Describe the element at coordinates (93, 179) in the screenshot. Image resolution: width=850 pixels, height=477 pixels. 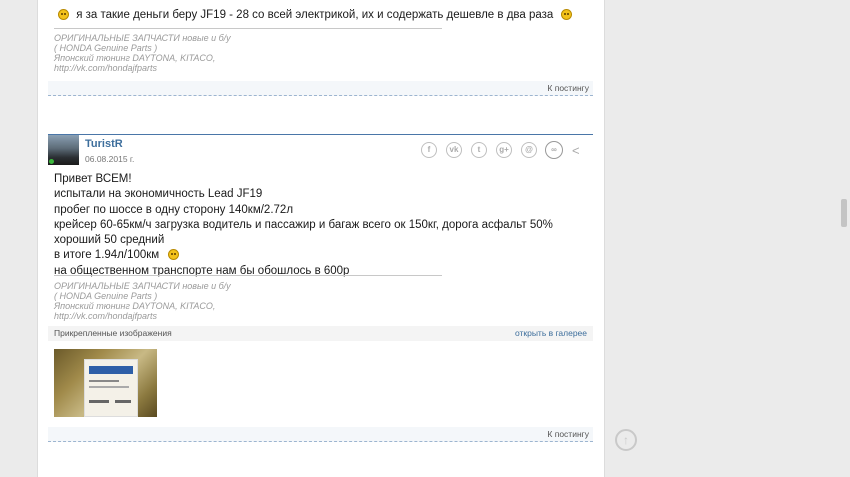
I see `post-line: Привет ВСЕМ!` at that location.